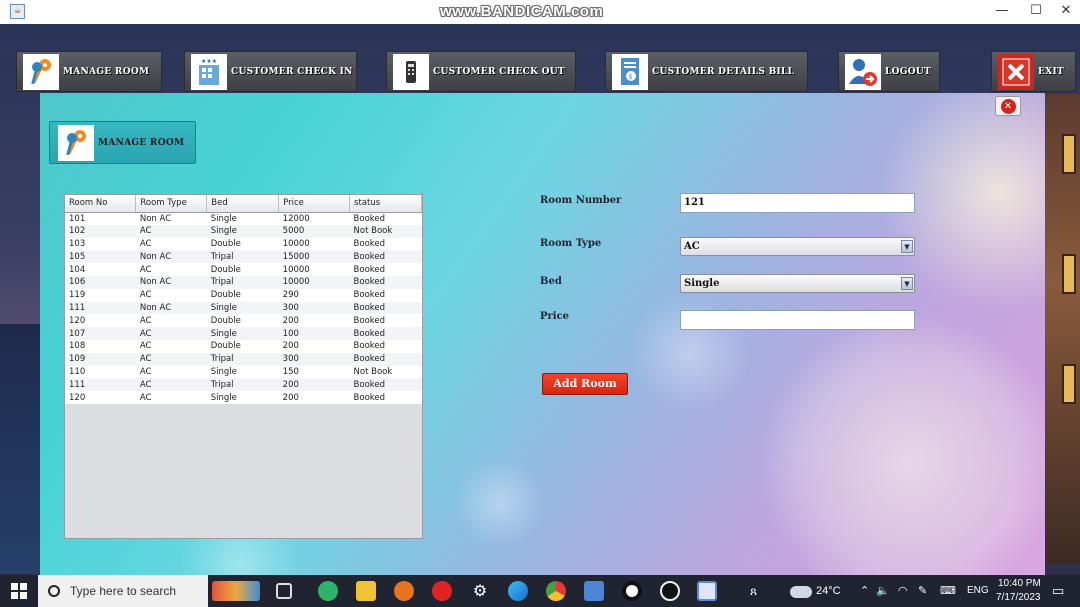  What do you see at coordinates (442, 591) in the screenshot?
I see `opera-icon` at bounding box center [442, 591].